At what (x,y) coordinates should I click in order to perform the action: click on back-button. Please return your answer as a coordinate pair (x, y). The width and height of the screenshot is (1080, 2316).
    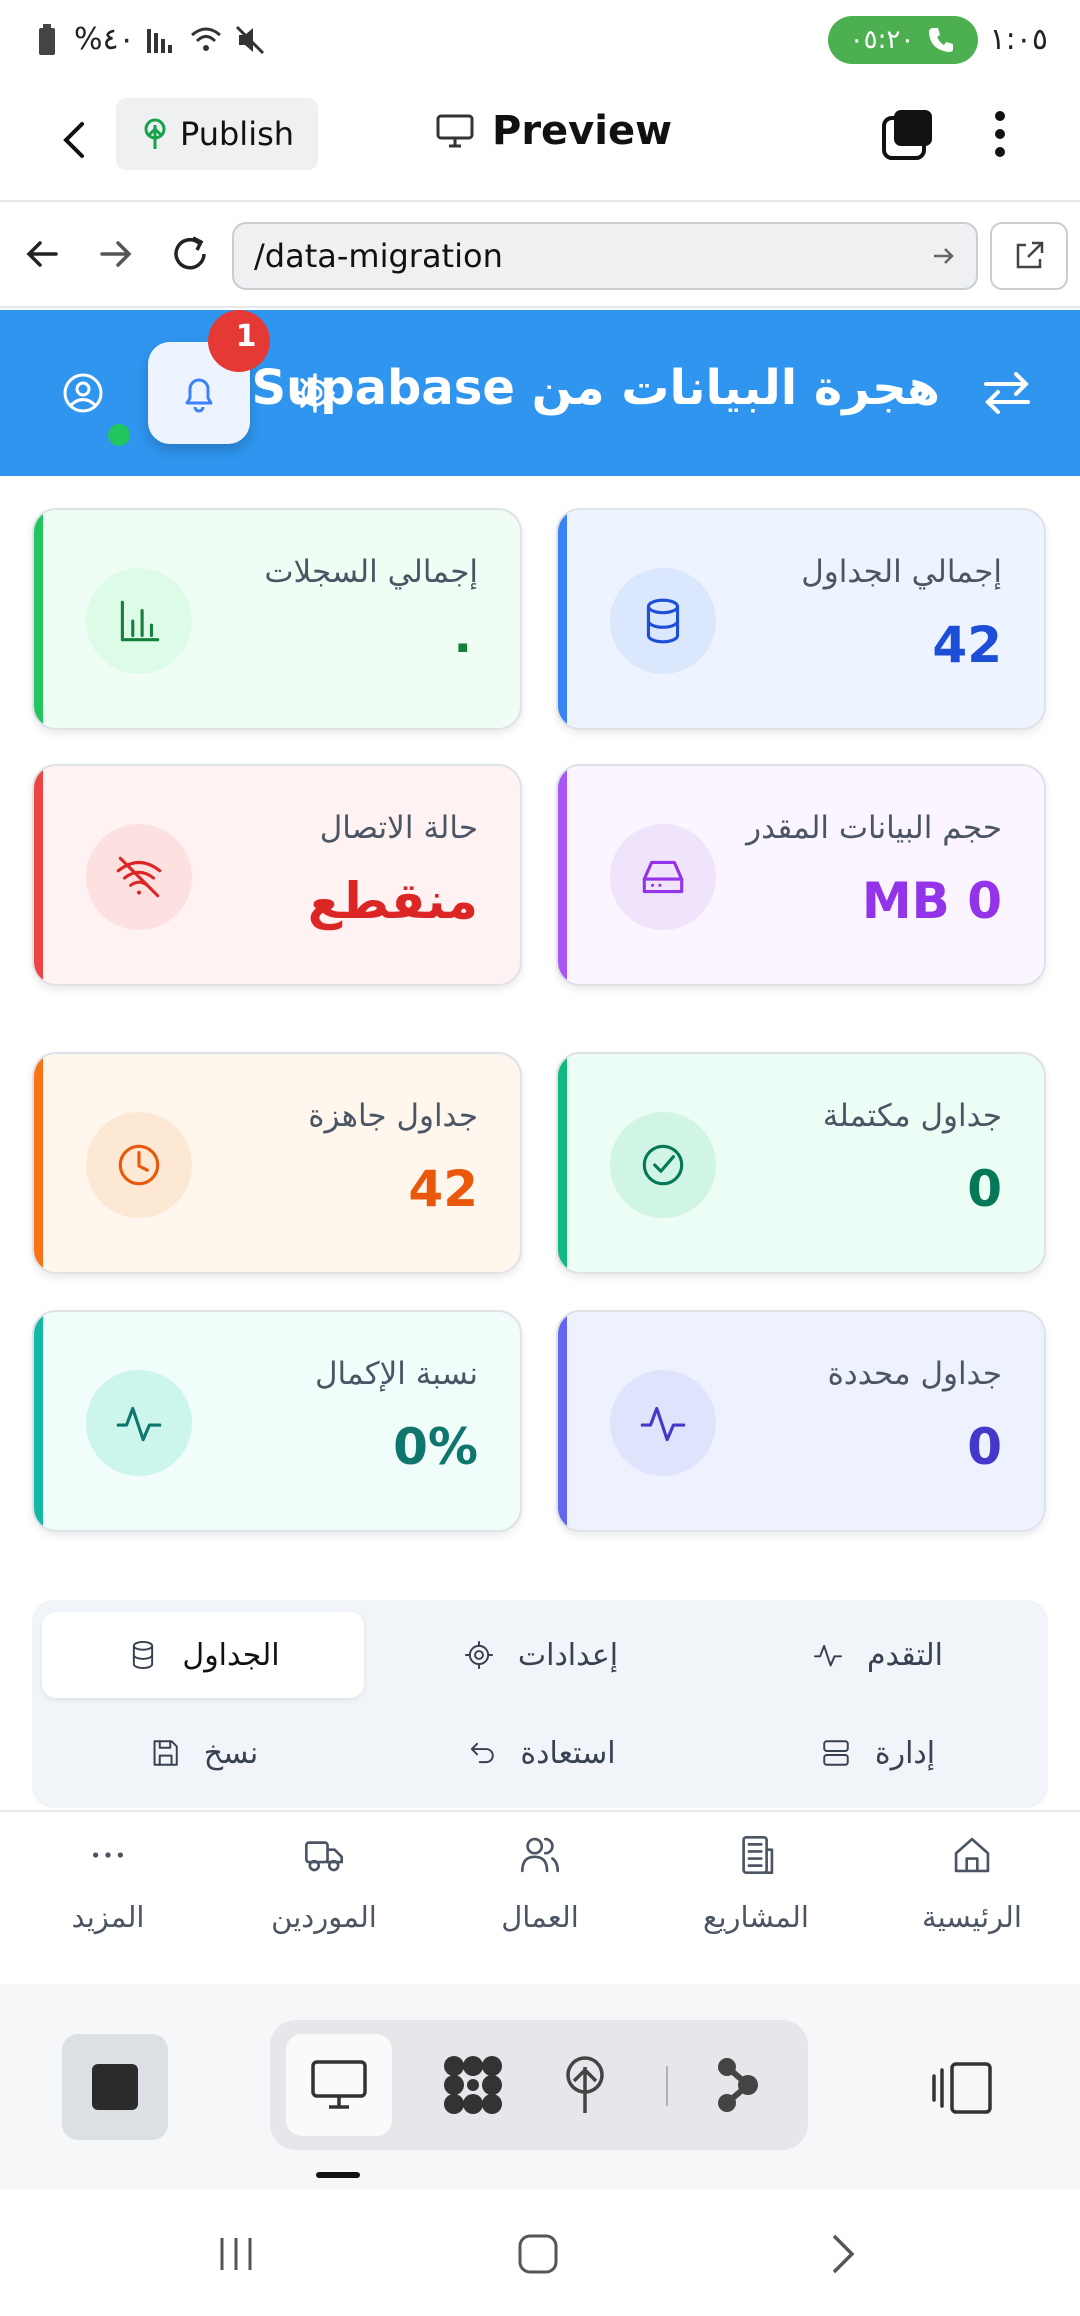
    Looking at the image, I should click on (74, 140).